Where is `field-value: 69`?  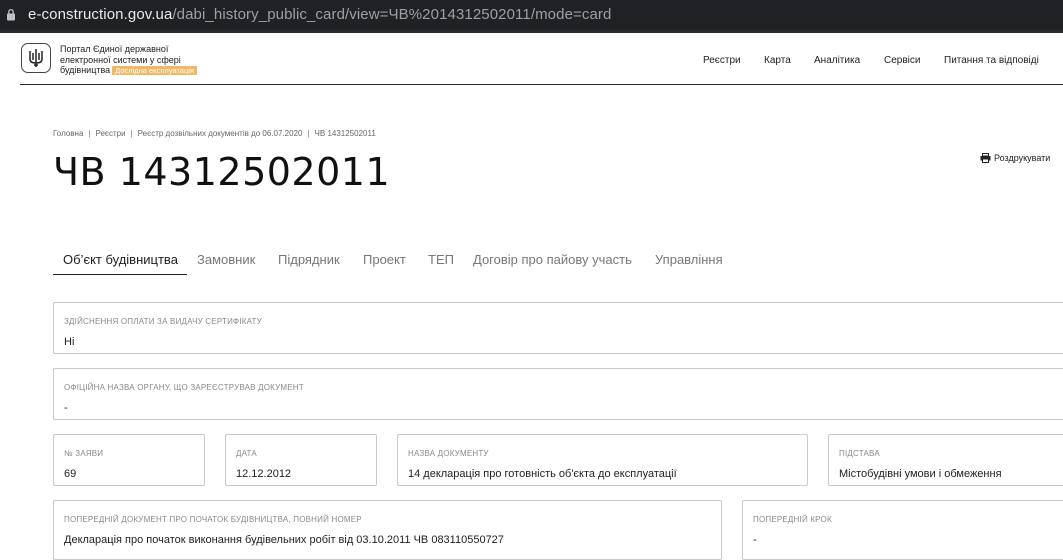
field-value: 69 is located at coordinates (70, 474).